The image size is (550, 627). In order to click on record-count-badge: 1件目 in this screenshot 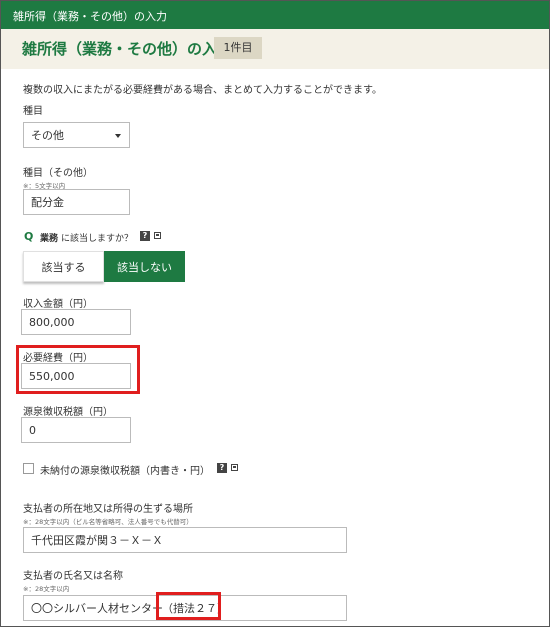, I will do `click(238, 48)`.